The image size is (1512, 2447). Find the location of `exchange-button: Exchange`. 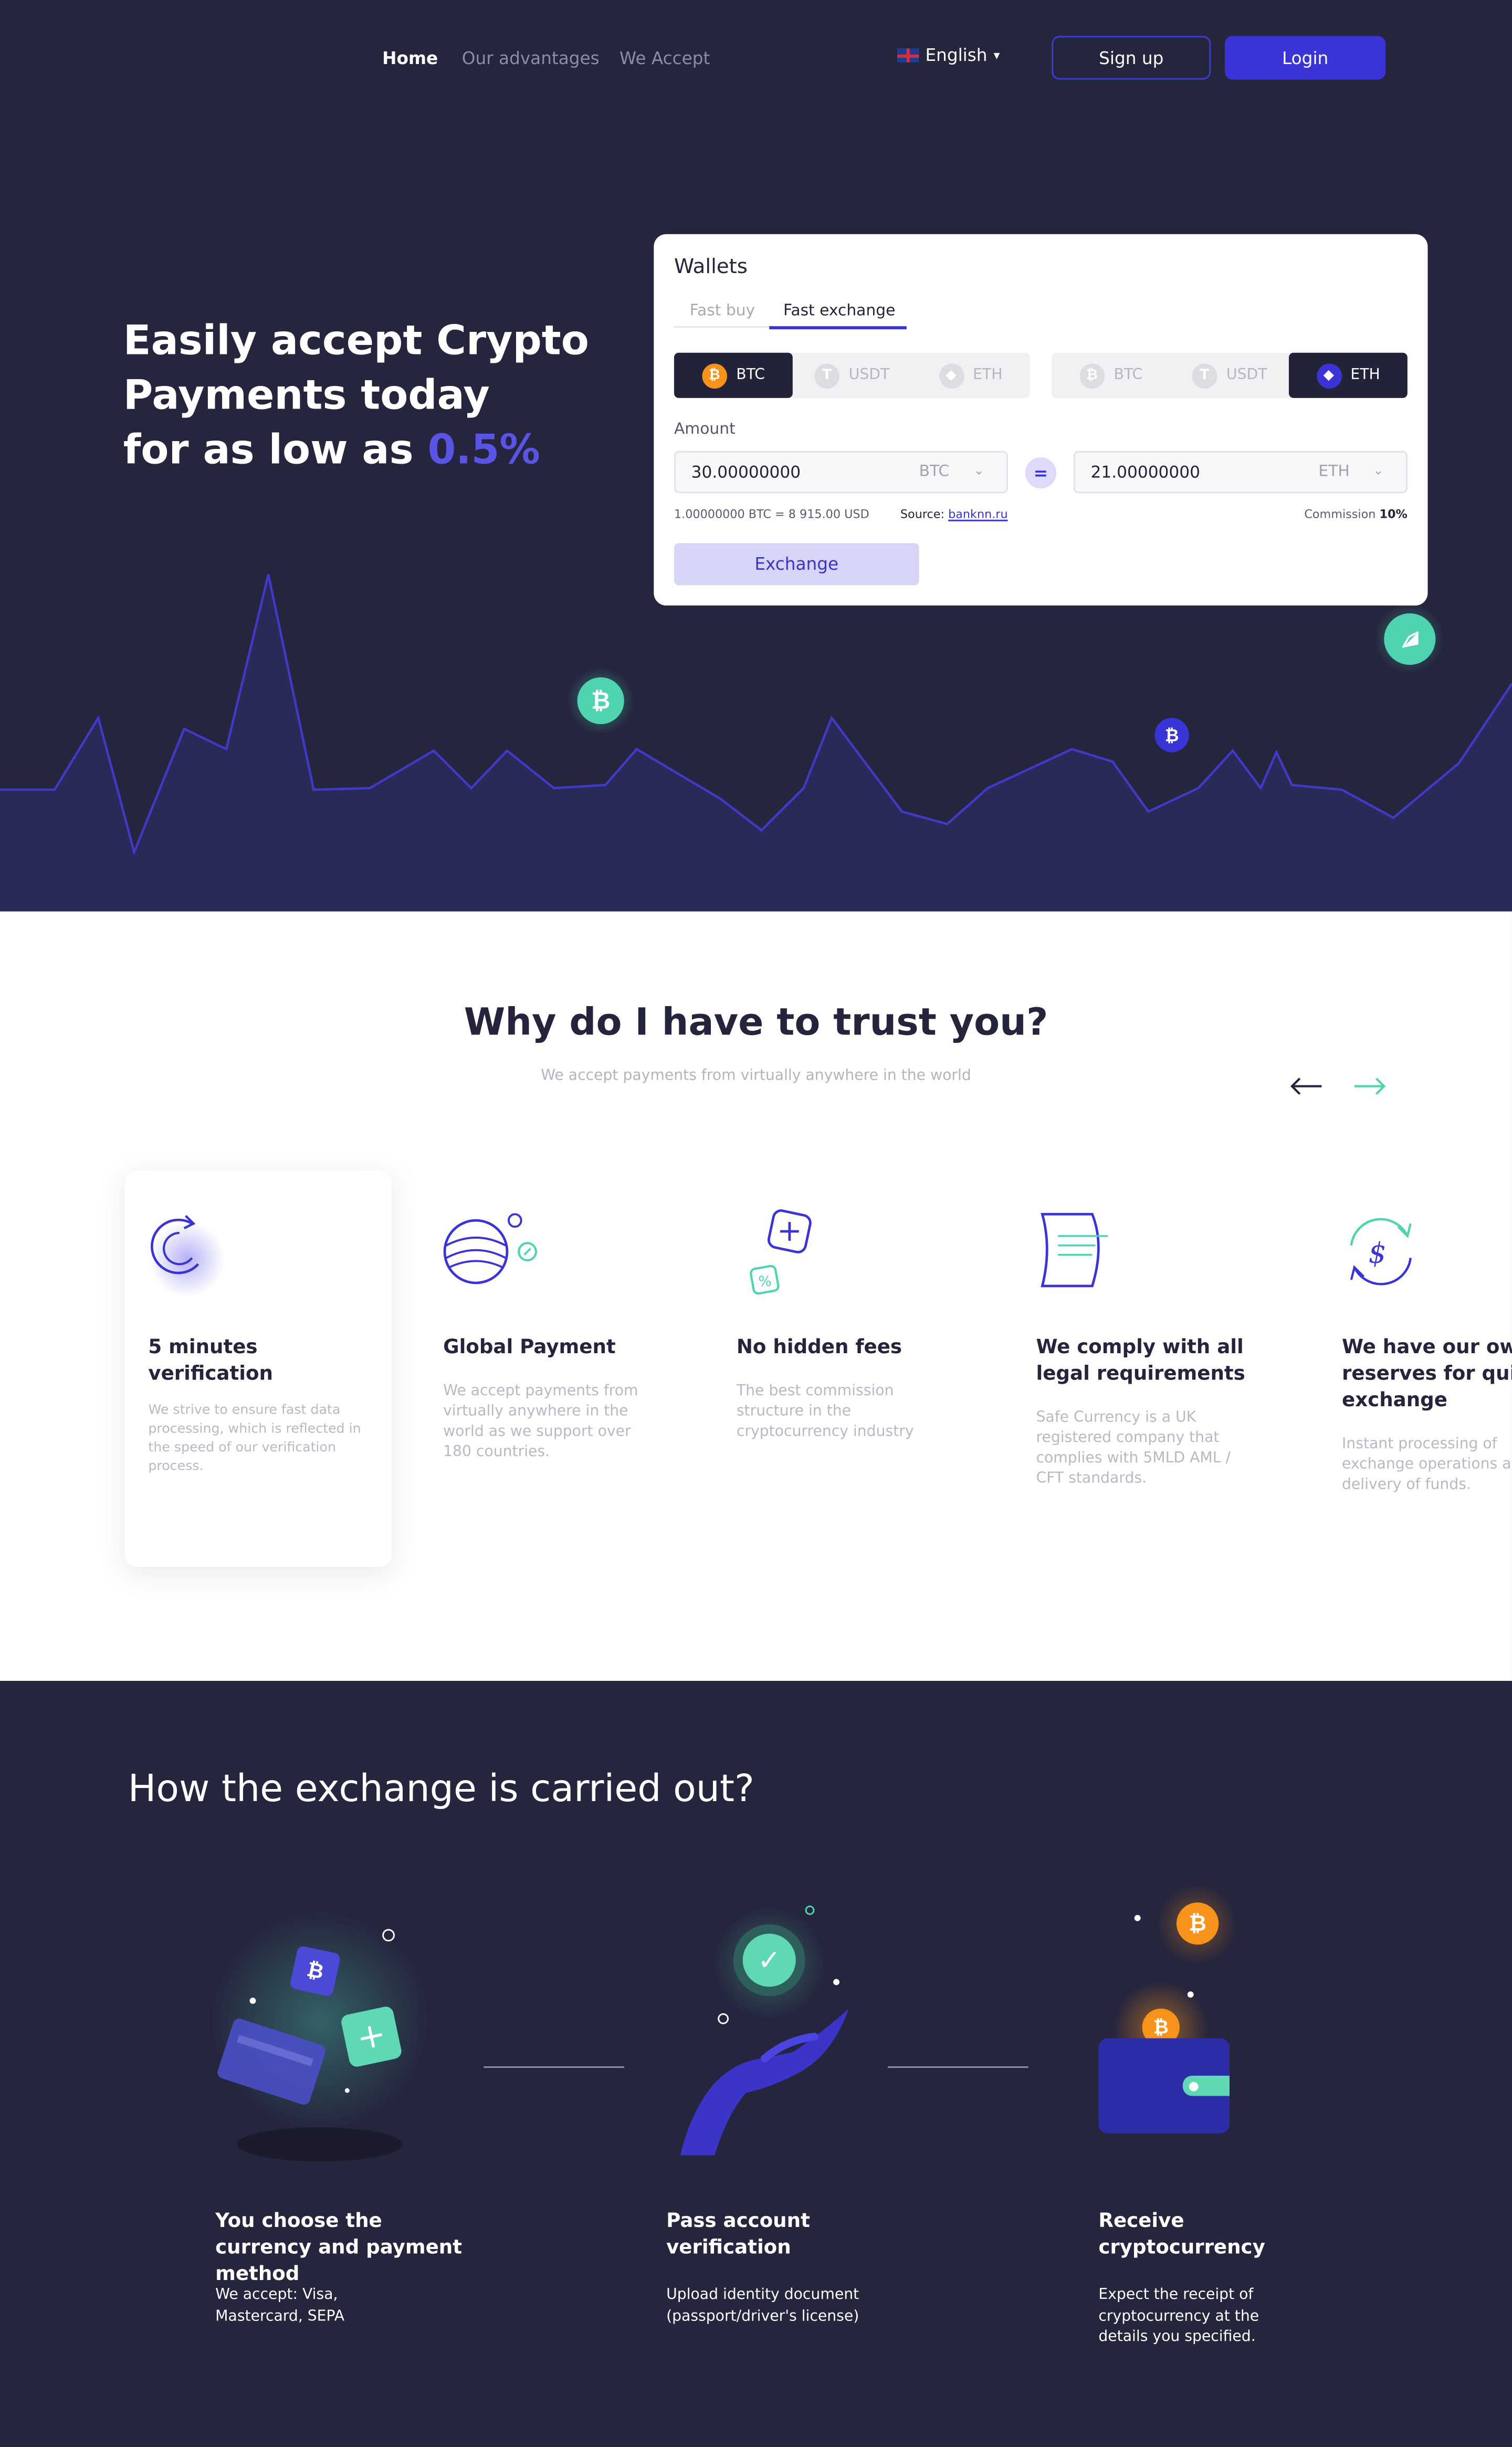

exchange-button: Exchange is located at coordinates (796, 564).